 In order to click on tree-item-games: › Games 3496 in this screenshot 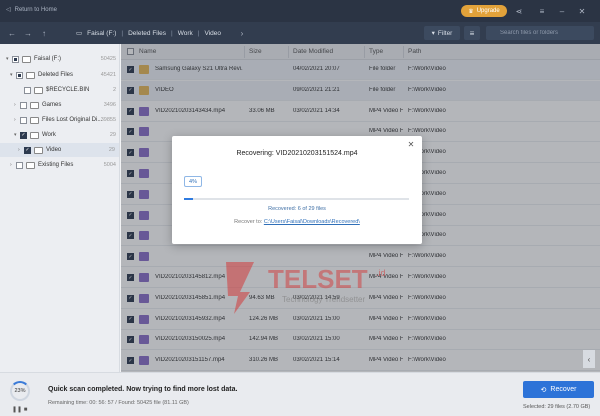, I will do `click(60, 105)`.